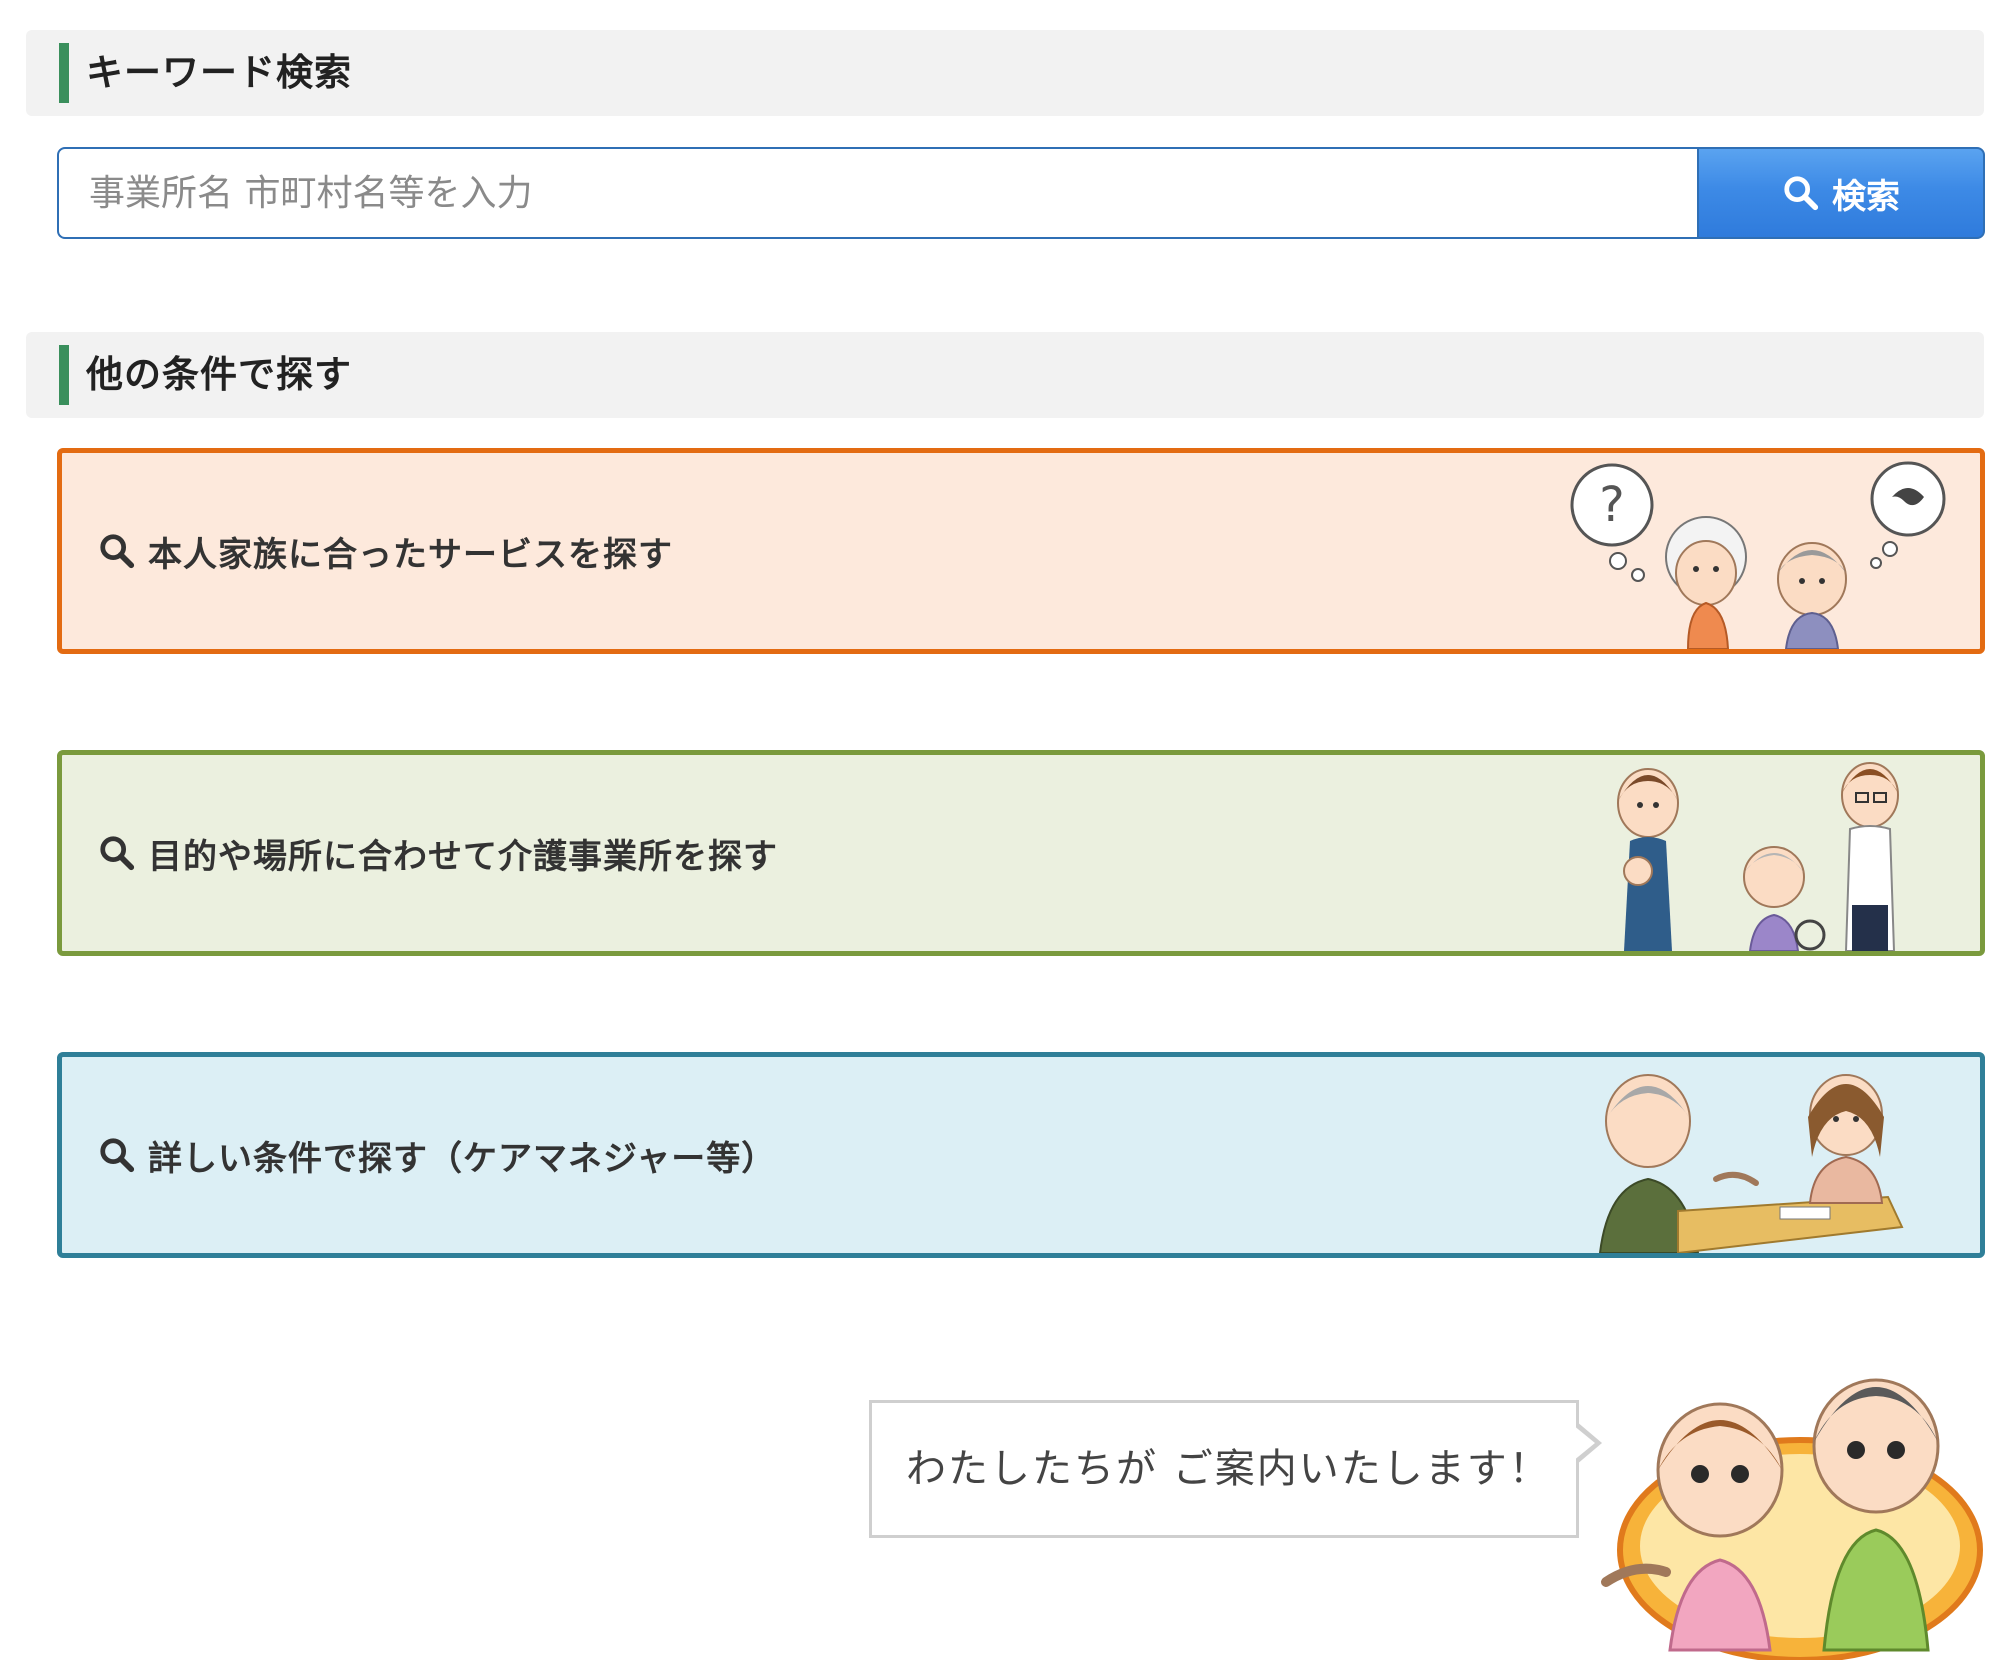 The height and width of the screenshot is (1678, 2000). What do you see at coordinates (219, 72) in the screenshot?
I see `keyword-search-title: キーワード検索` at bounding box center [219, 72].